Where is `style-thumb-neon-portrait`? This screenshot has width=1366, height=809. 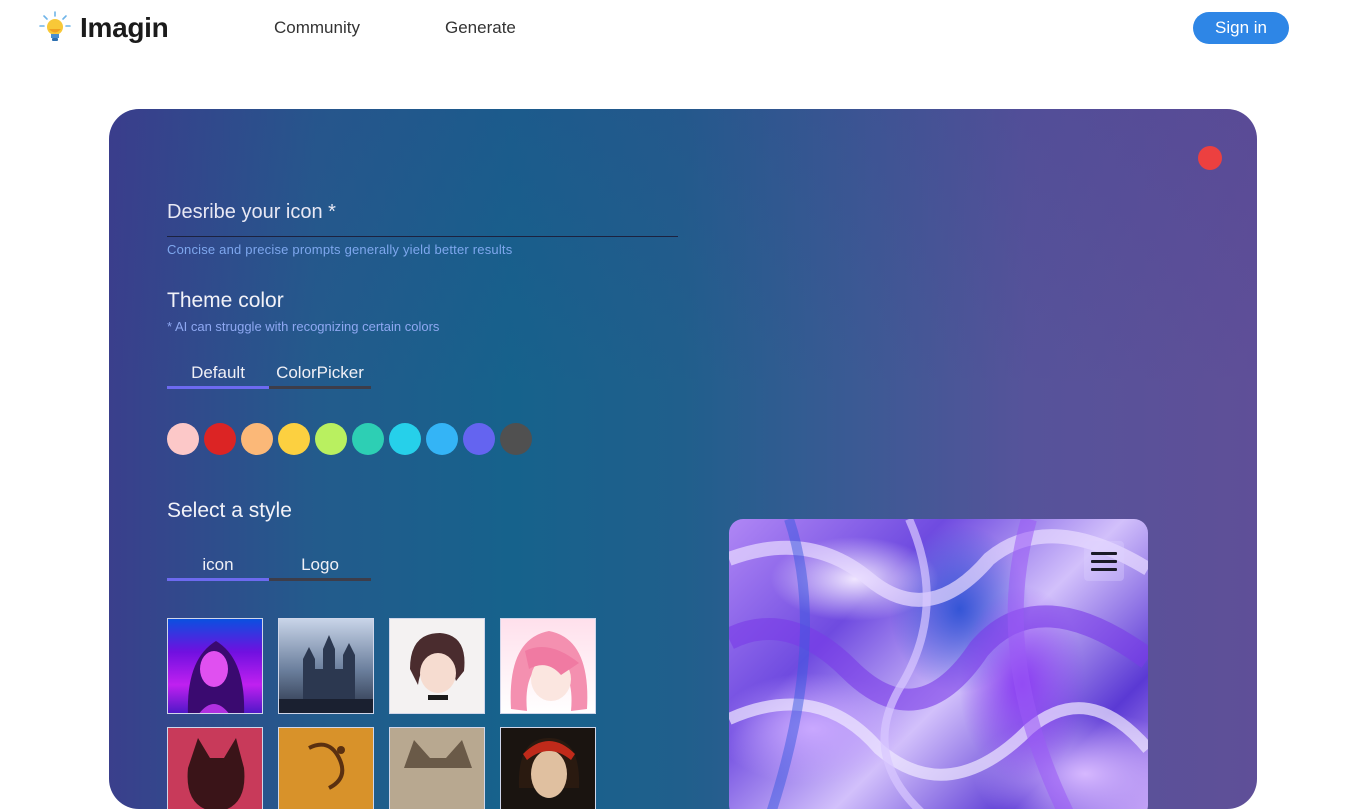 style-thumb-neon-portrait is located at coordinates (215, 666).